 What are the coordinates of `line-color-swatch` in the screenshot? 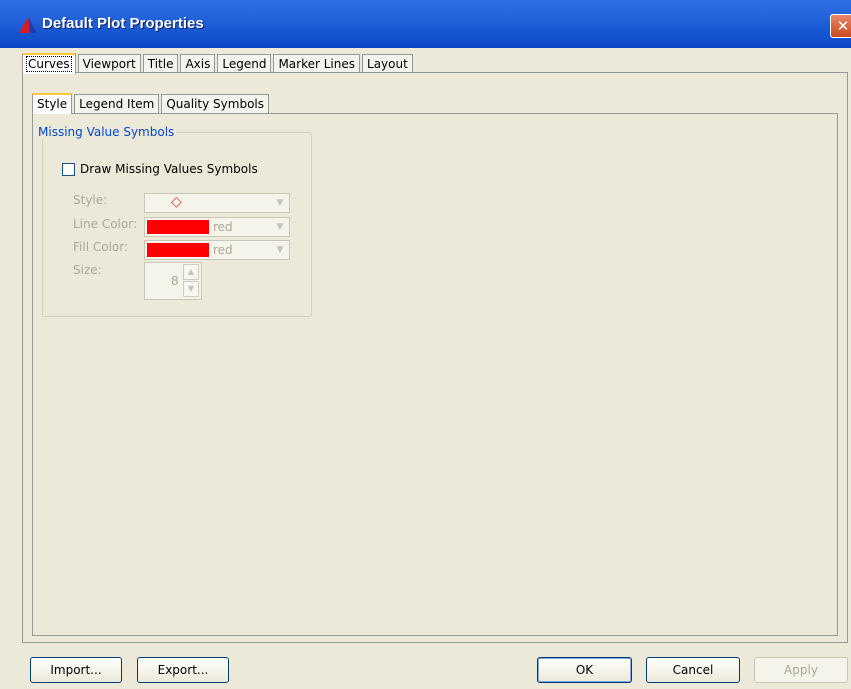 It's located at (178, 227).